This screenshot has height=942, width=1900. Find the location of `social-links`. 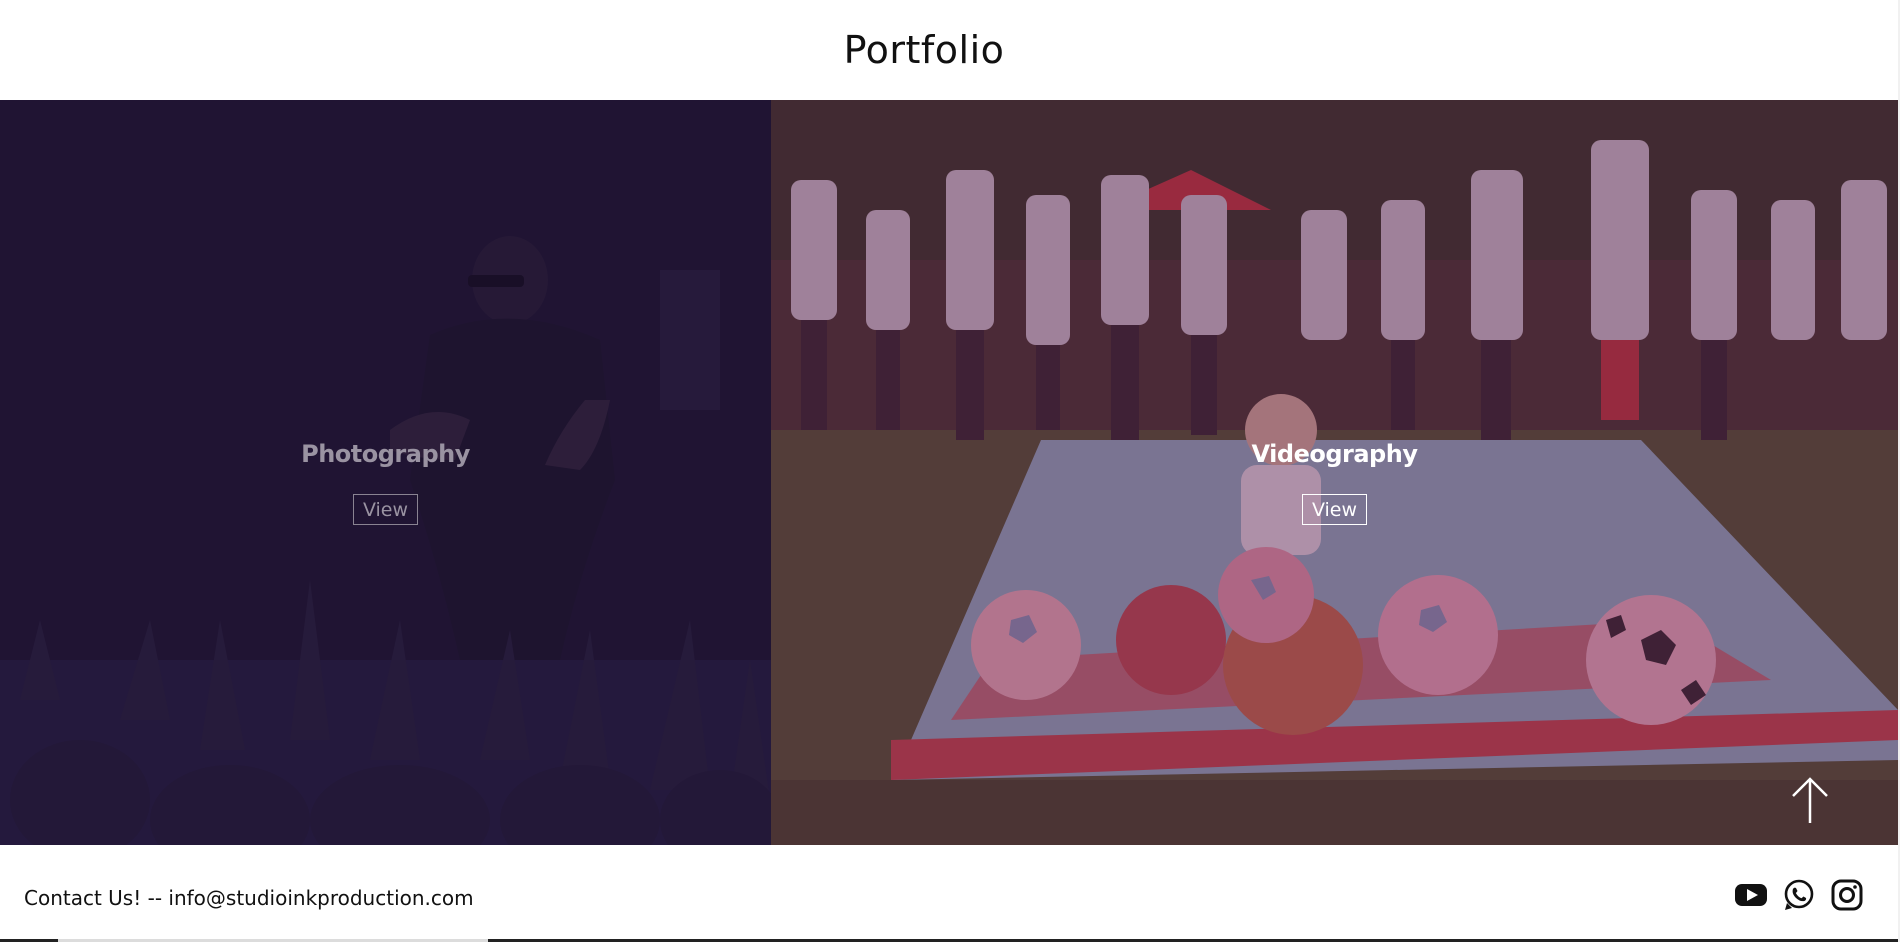

social-links is located at coordinates (1799, 895).